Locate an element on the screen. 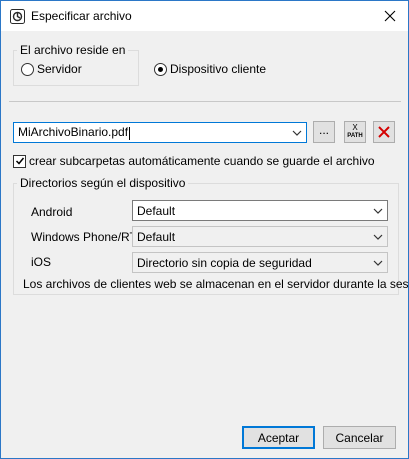 This screenshot has width=409, height=459. radio-dispositivo-cliente-label: Dispositivo cliente is located at coordinates (218, 69).